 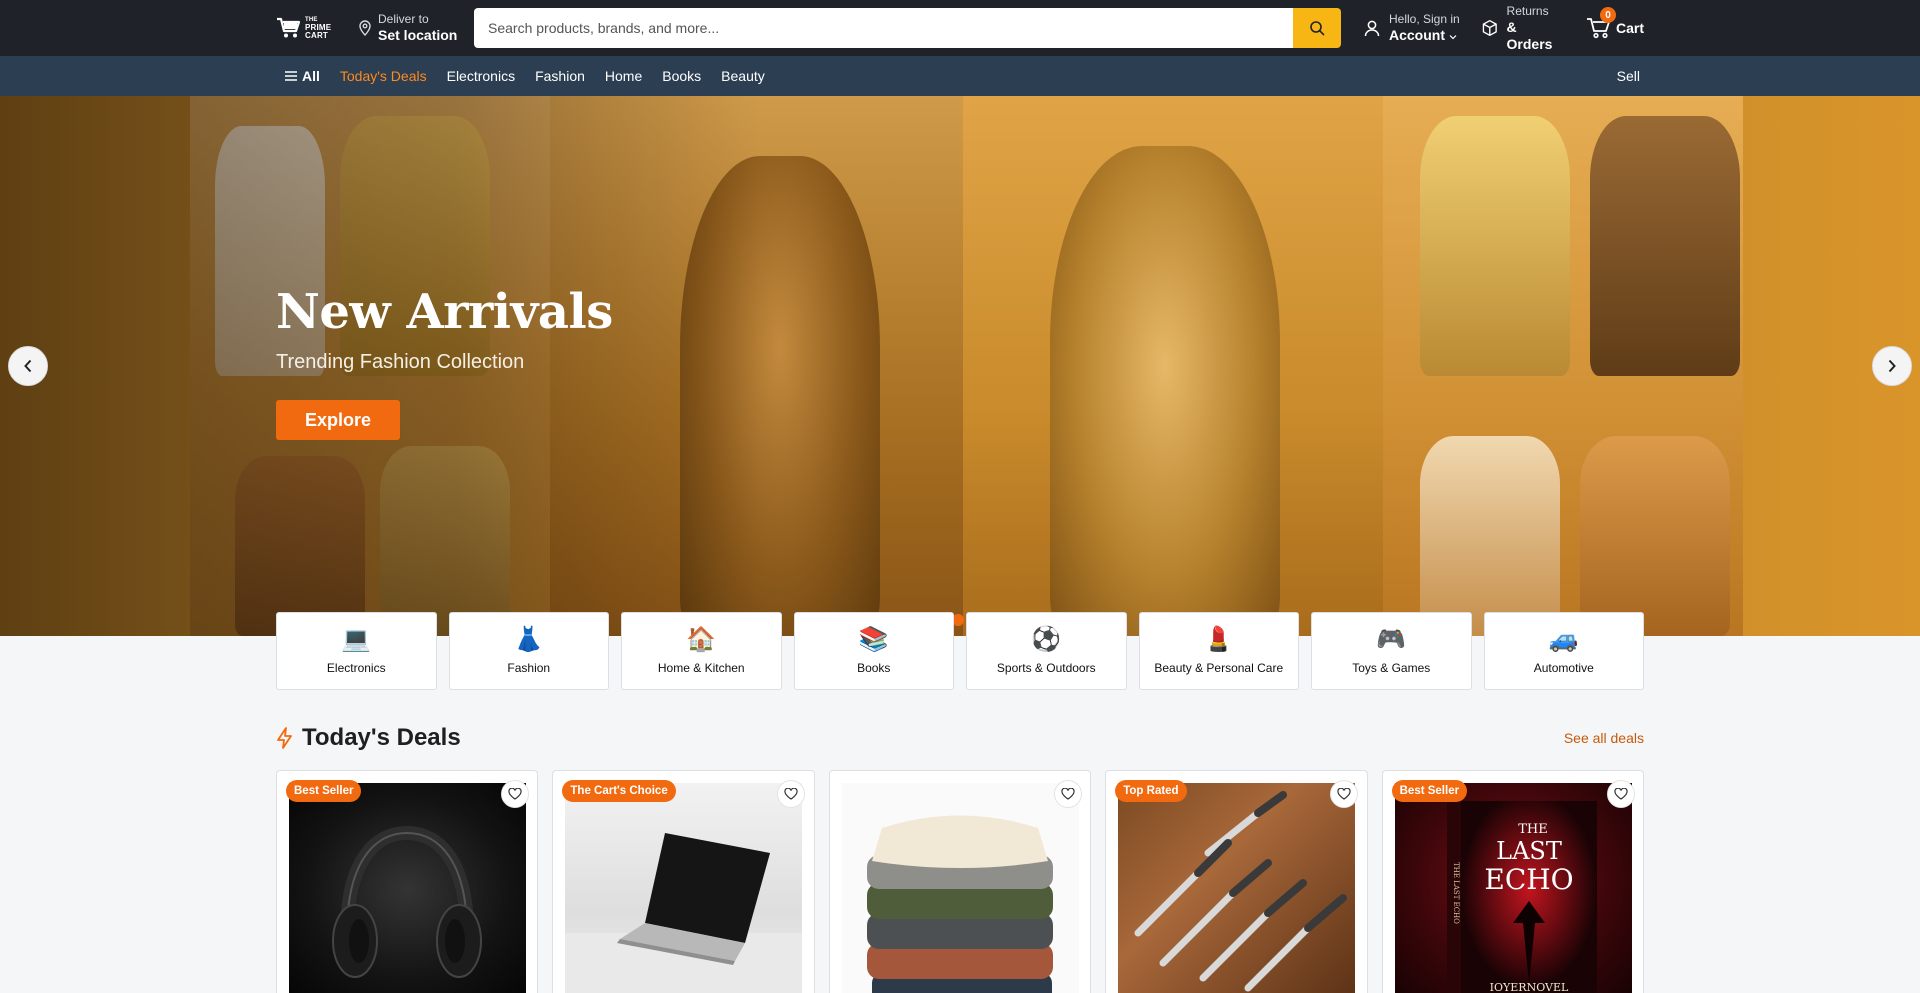 I want to click on book-title-line-3: ECHO, so click(x=1528, y=879).